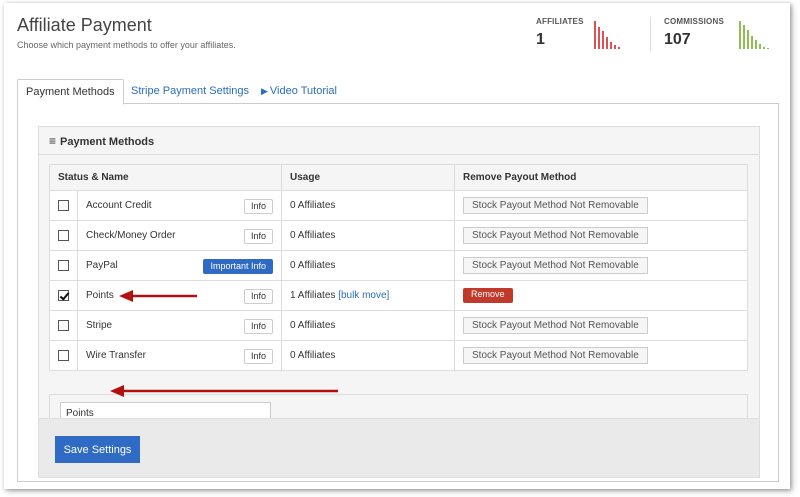  I want to click on commissions-sparkline-icon, so click(759, 34).